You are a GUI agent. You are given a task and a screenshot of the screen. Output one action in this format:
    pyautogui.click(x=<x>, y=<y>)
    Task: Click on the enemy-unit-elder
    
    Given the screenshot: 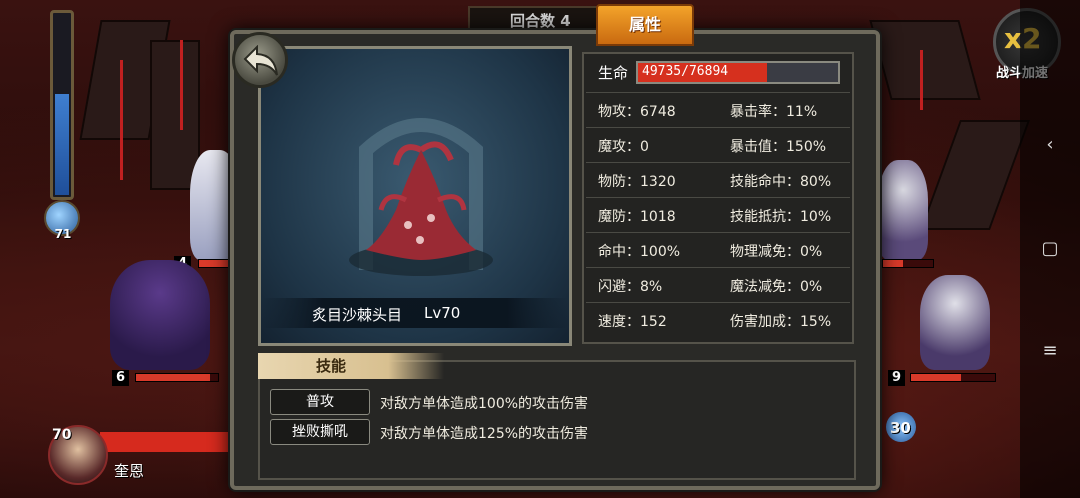 What is the action you would take?
    pyautogui.click(x=955, y=322)
    